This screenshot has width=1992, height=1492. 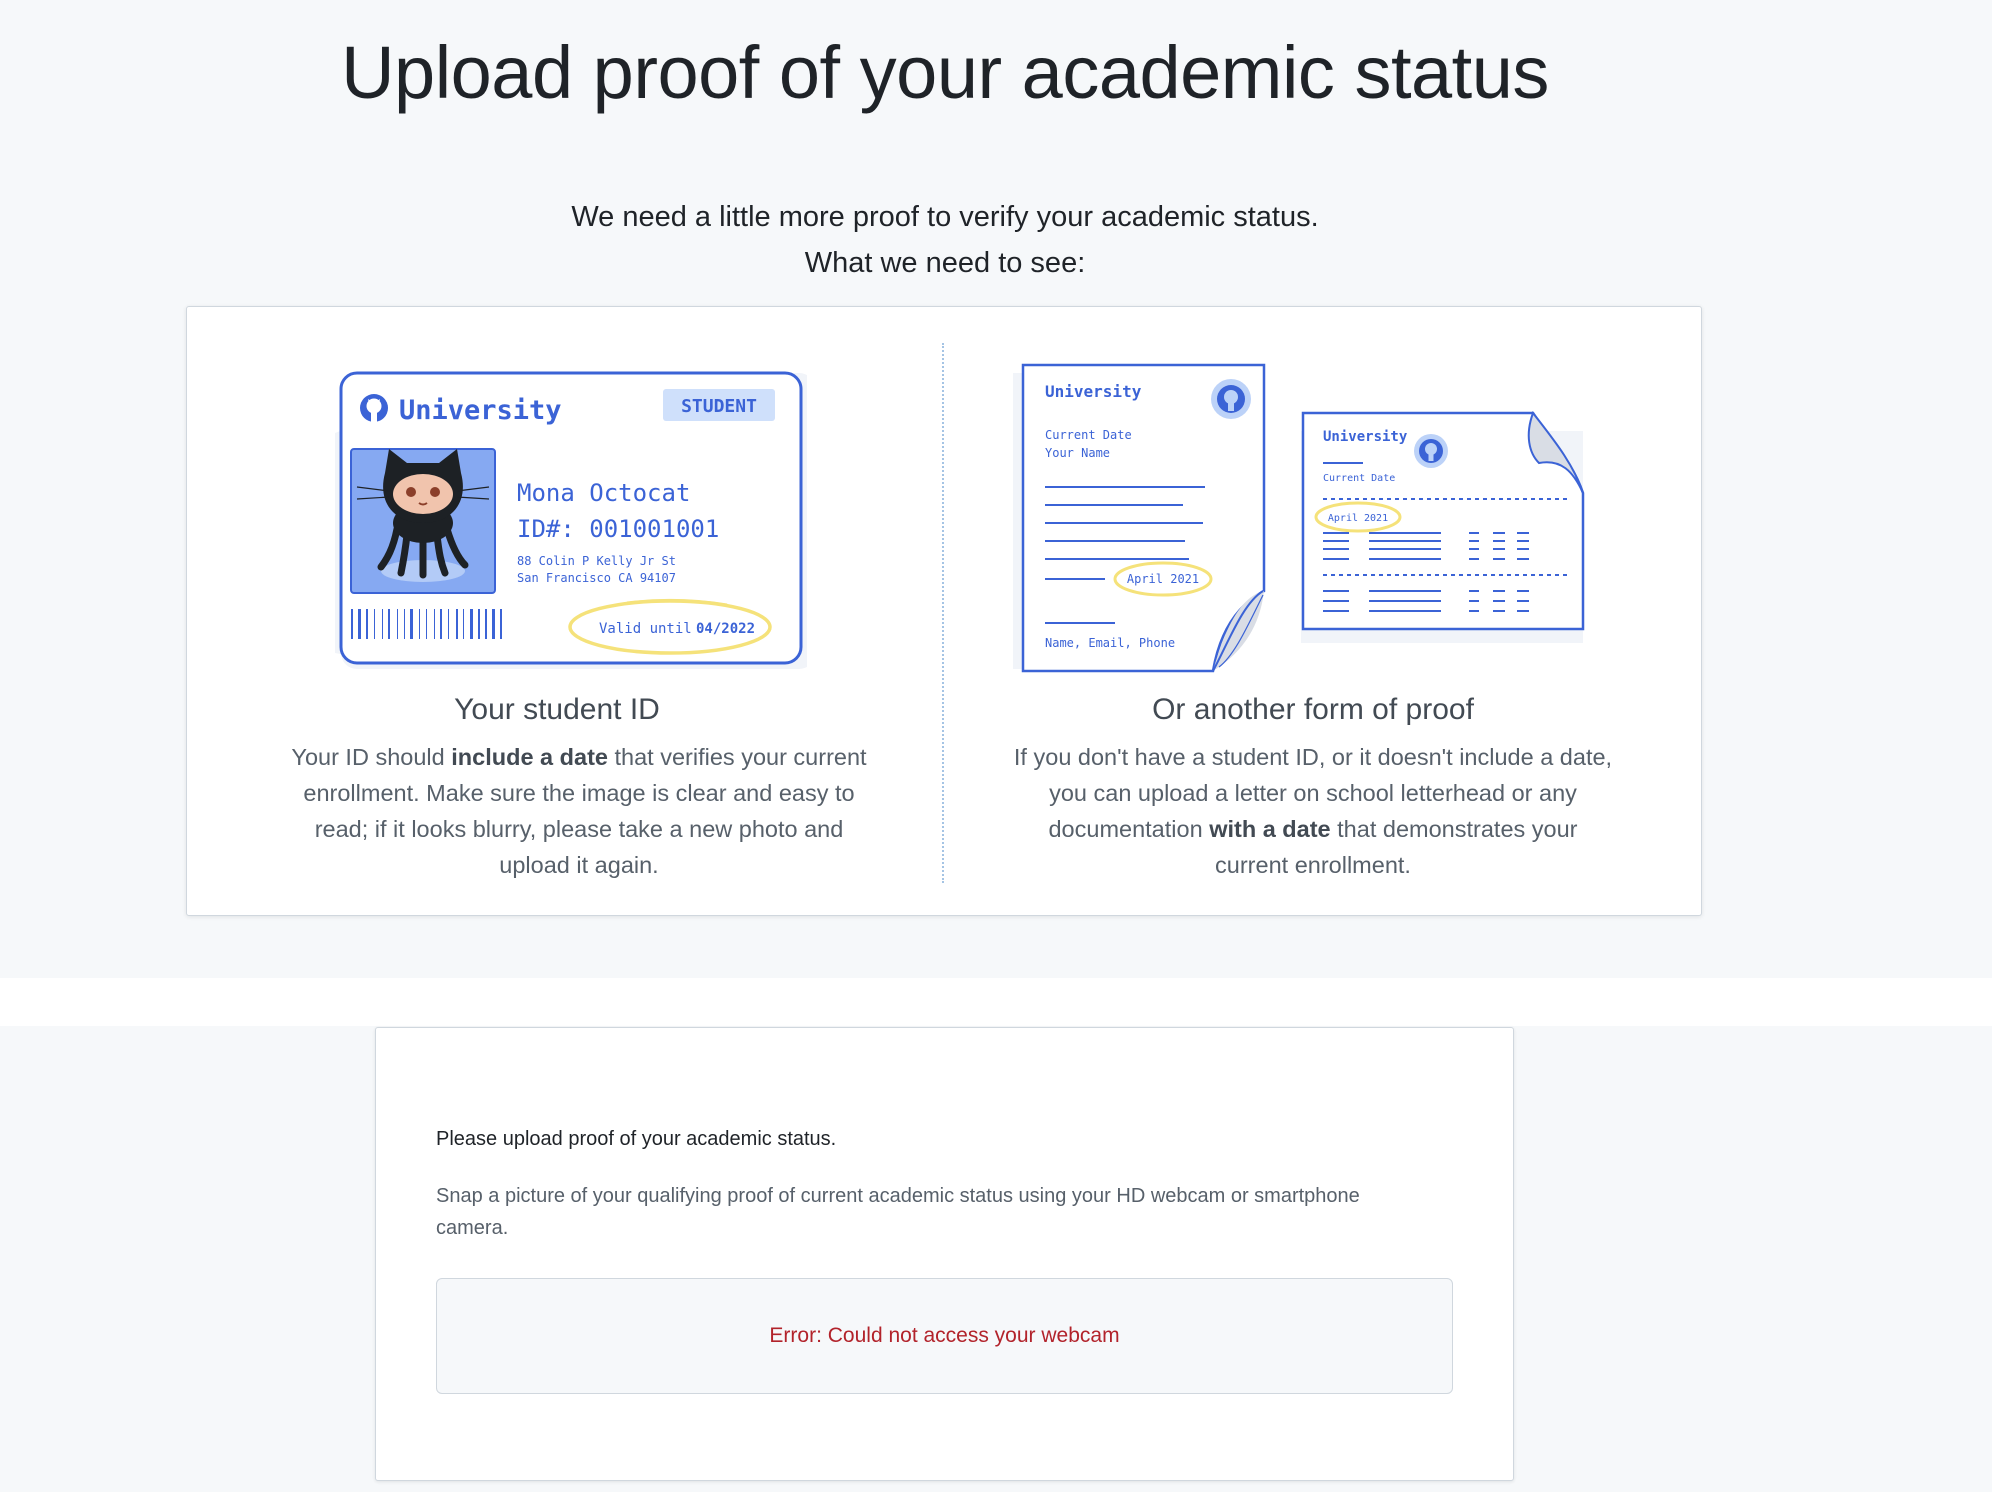 What do you see at coordinates (645, 629) in the screenshot?
I see `valid-until-label: Valid until` at bounding box center [645, 629].